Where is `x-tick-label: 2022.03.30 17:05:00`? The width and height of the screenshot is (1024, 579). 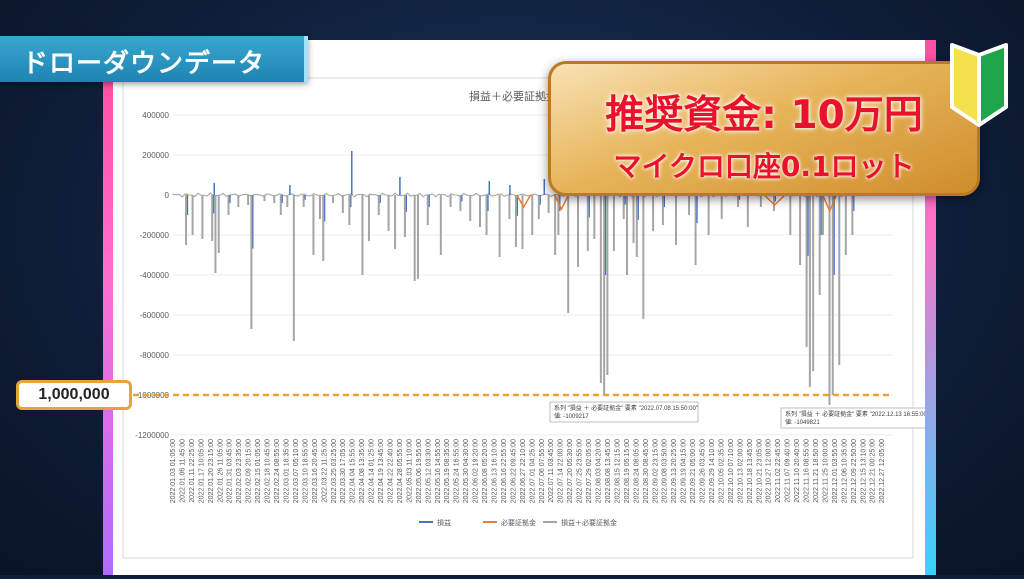
x-tick-label: 2022.03.30 17:05:00 is located at coordinates (343, 471).